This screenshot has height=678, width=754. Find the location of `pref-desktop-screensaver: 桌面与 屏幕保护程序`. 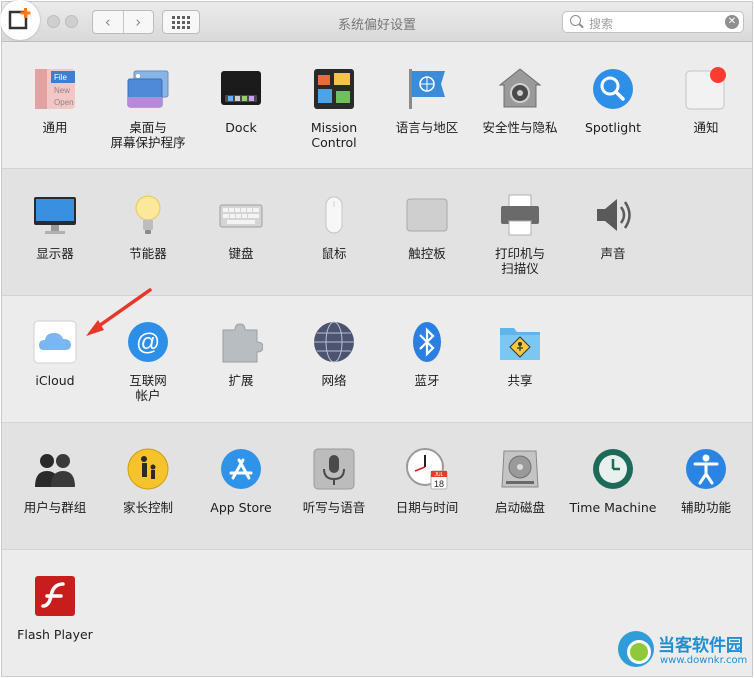

pref-desktop-screensaver: 桌面与 屏幕保护程序 is located at coordinates (148, 108).